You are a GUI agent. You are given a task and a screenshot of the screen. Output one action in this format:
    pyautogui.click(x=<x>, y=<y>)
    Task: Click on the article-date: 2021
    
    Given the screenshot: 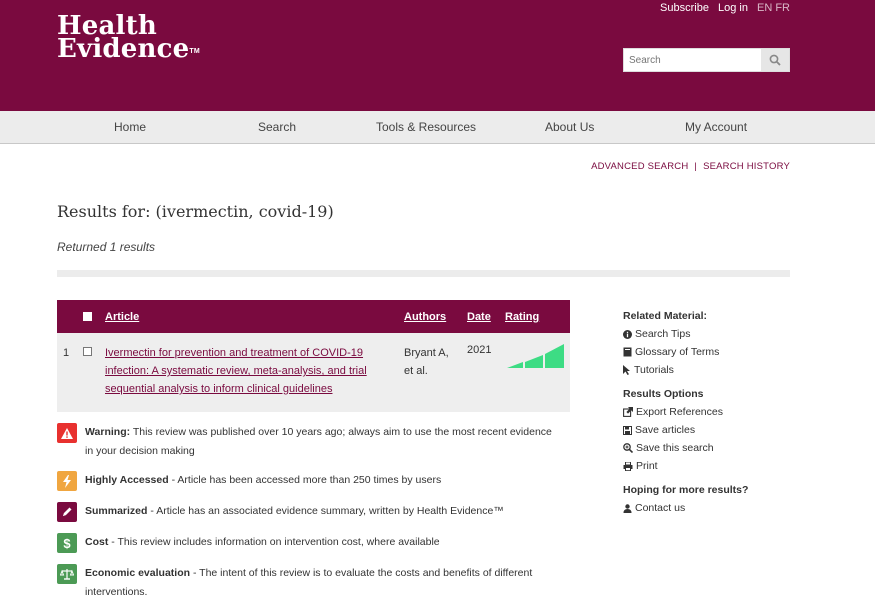 What is the action you would take?
    pyautogui.click(x=479, y=350)
    